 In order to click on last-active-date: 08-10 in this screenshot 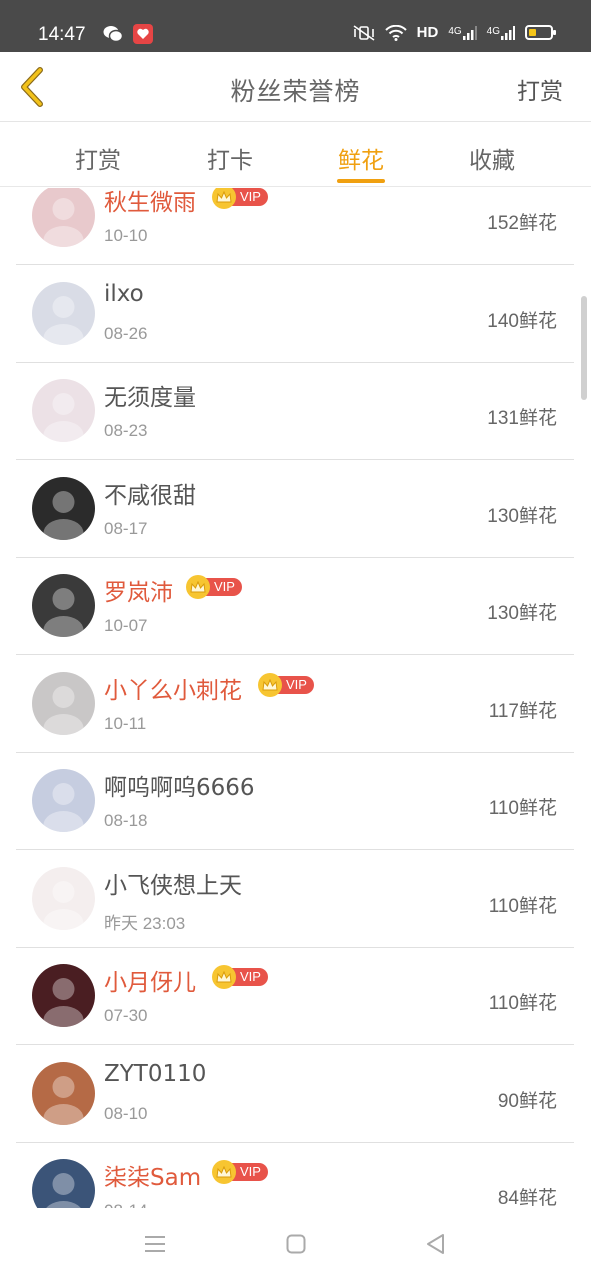, I will do `click(126, 1113)`.